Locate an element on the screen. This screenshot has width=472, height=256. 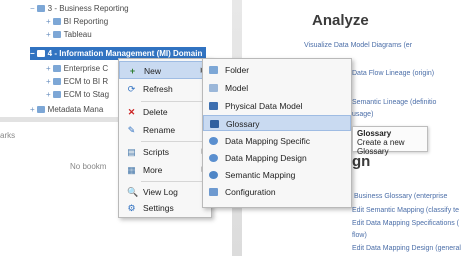
scripts-icon: ▤ is located at coordinates (131, 152).